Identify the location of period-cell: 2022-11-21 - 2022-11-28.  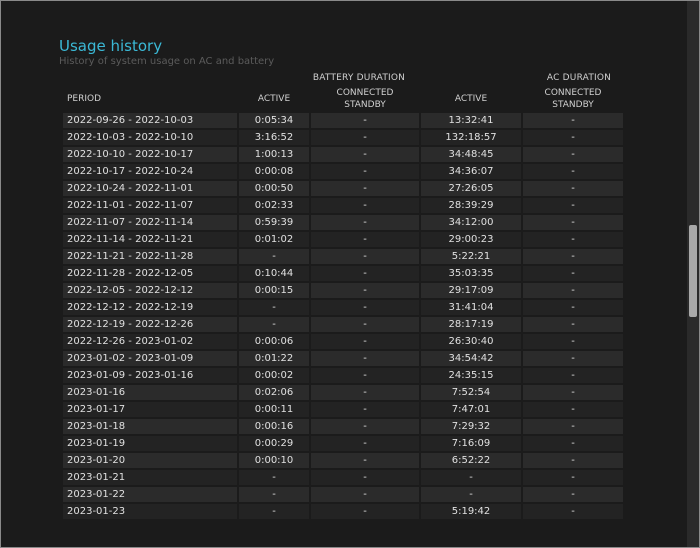
(150, 256).